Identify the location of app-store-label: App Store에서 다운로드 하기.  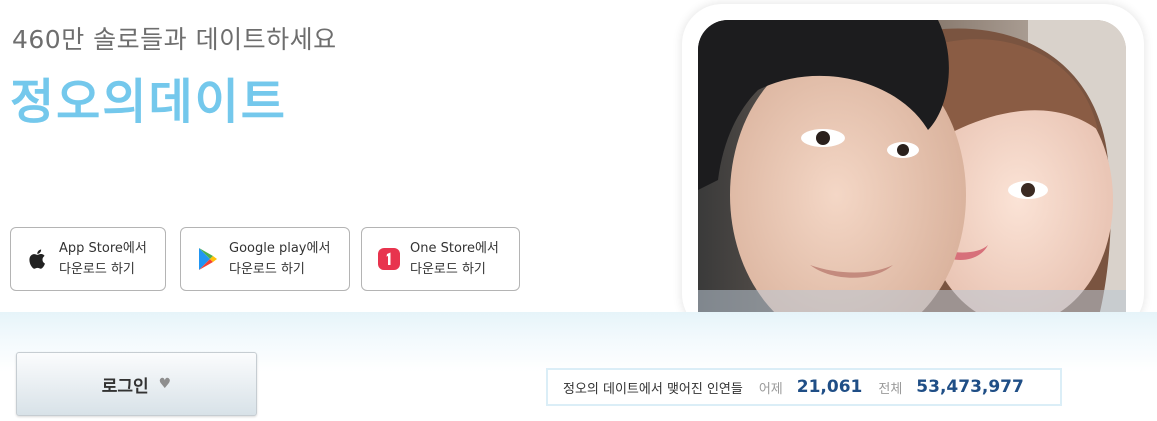
(103, 259).